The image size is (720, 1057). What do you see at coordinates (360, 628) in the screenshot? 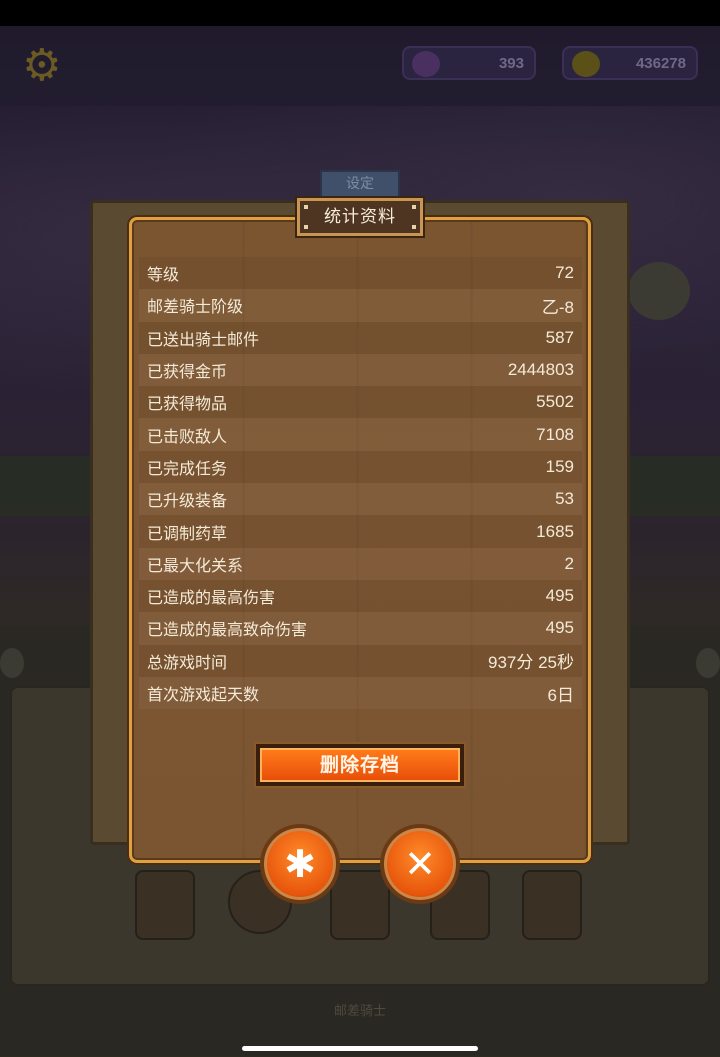
I see `stat-row-max-crit-damage: 已造成的最高致命伤害 495` at bounding box center [360, 628].